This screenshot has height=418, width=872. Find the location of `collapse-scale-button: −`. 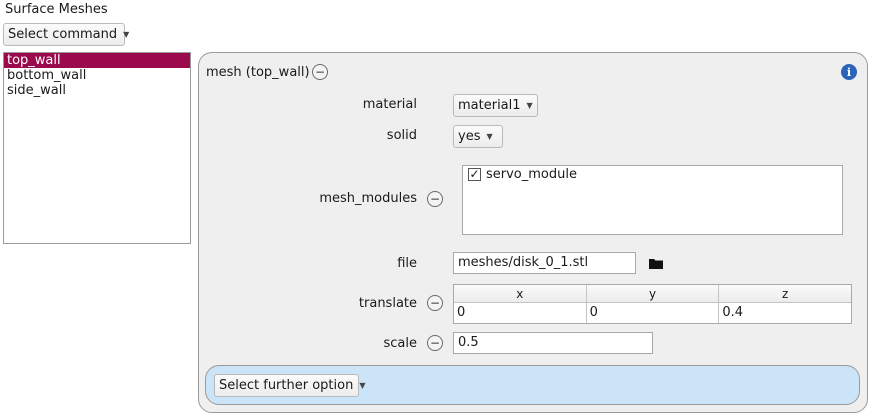

collapse-scale-button: − is located at coordinates (435, 343).